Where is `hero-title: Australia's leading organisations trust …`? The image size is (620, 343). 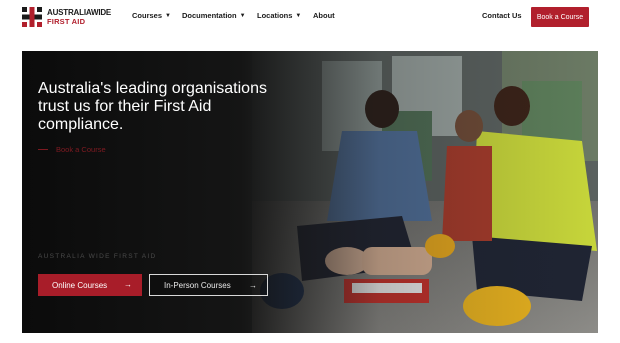 hero-title: Australia's leading organisations trust … is located at coordinates (152, 106).